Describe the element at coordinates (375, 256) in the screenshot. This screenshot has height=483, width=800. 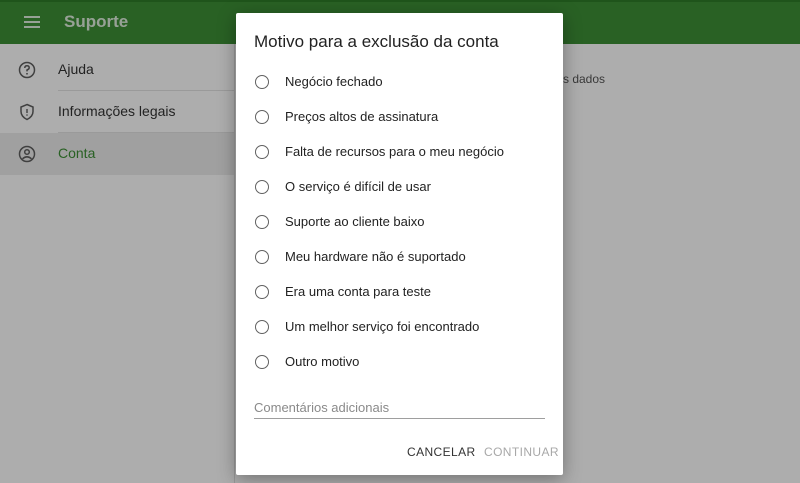
I see `option-label: Meu hardware não é suportado` at that location.